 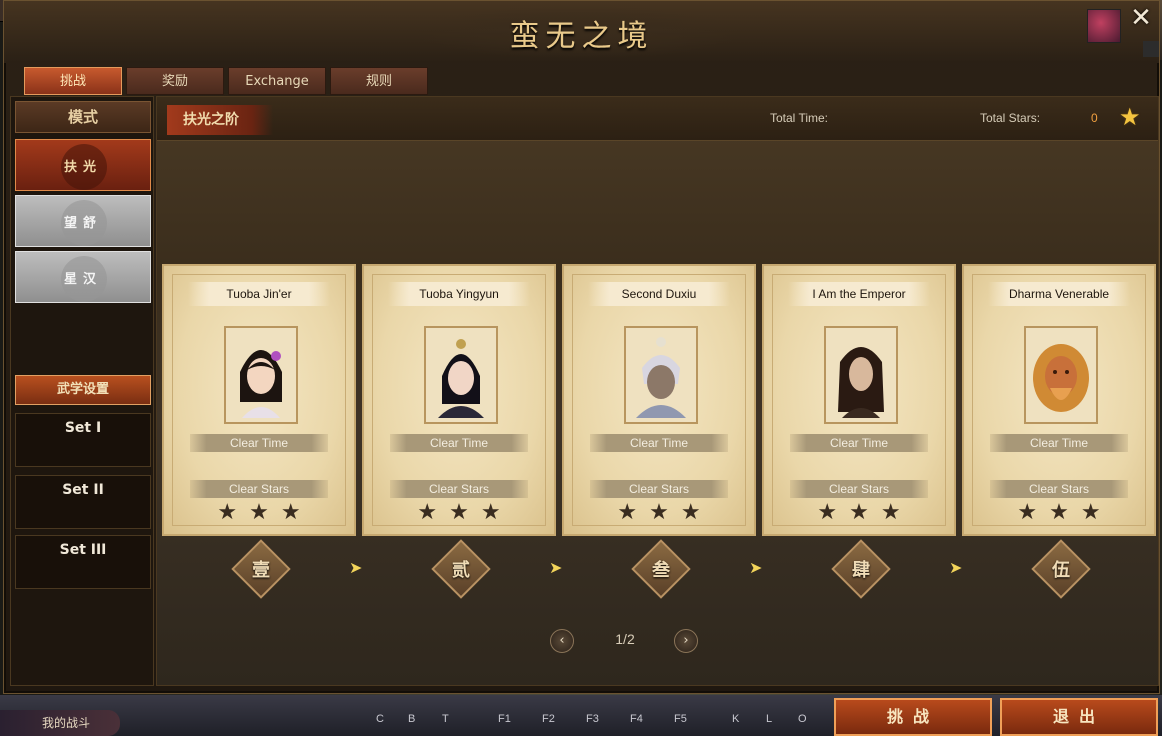 I want to click on tab-challenge: 挑战, so click(x=73, y=81).